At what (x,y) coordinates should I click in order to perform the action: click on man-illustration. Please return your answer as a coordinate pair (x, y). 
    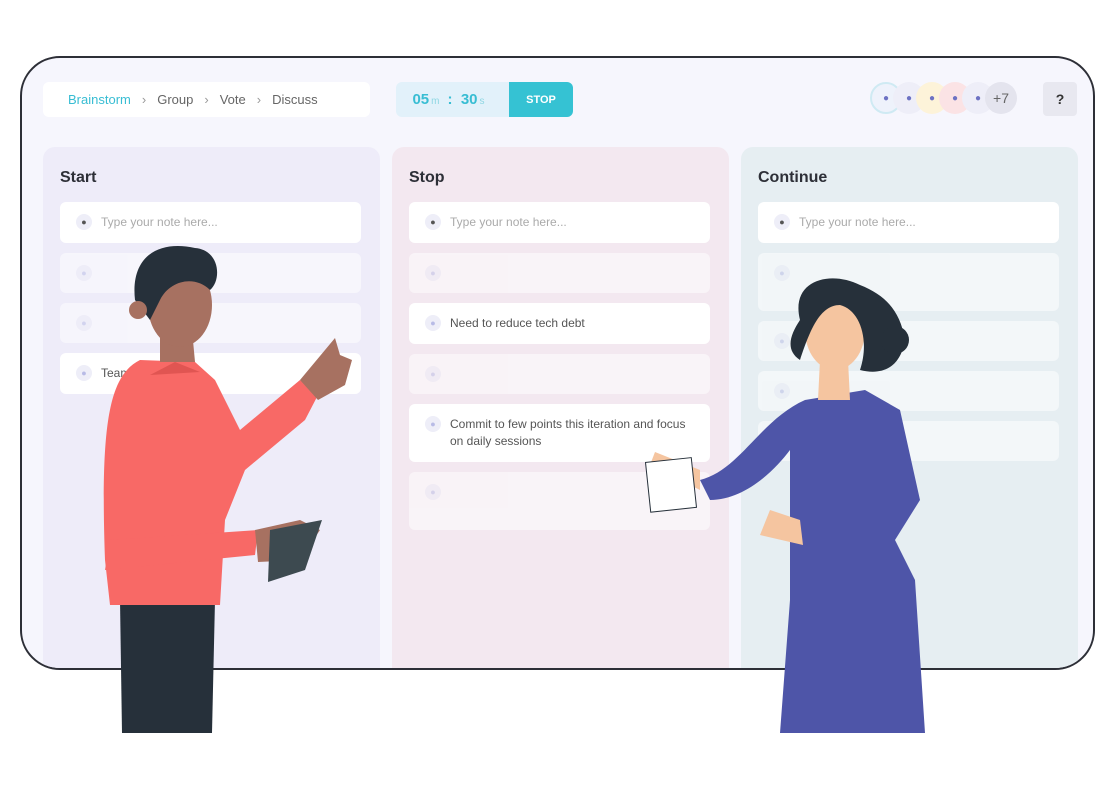
    Looking at the image, I should click on (227, 489).